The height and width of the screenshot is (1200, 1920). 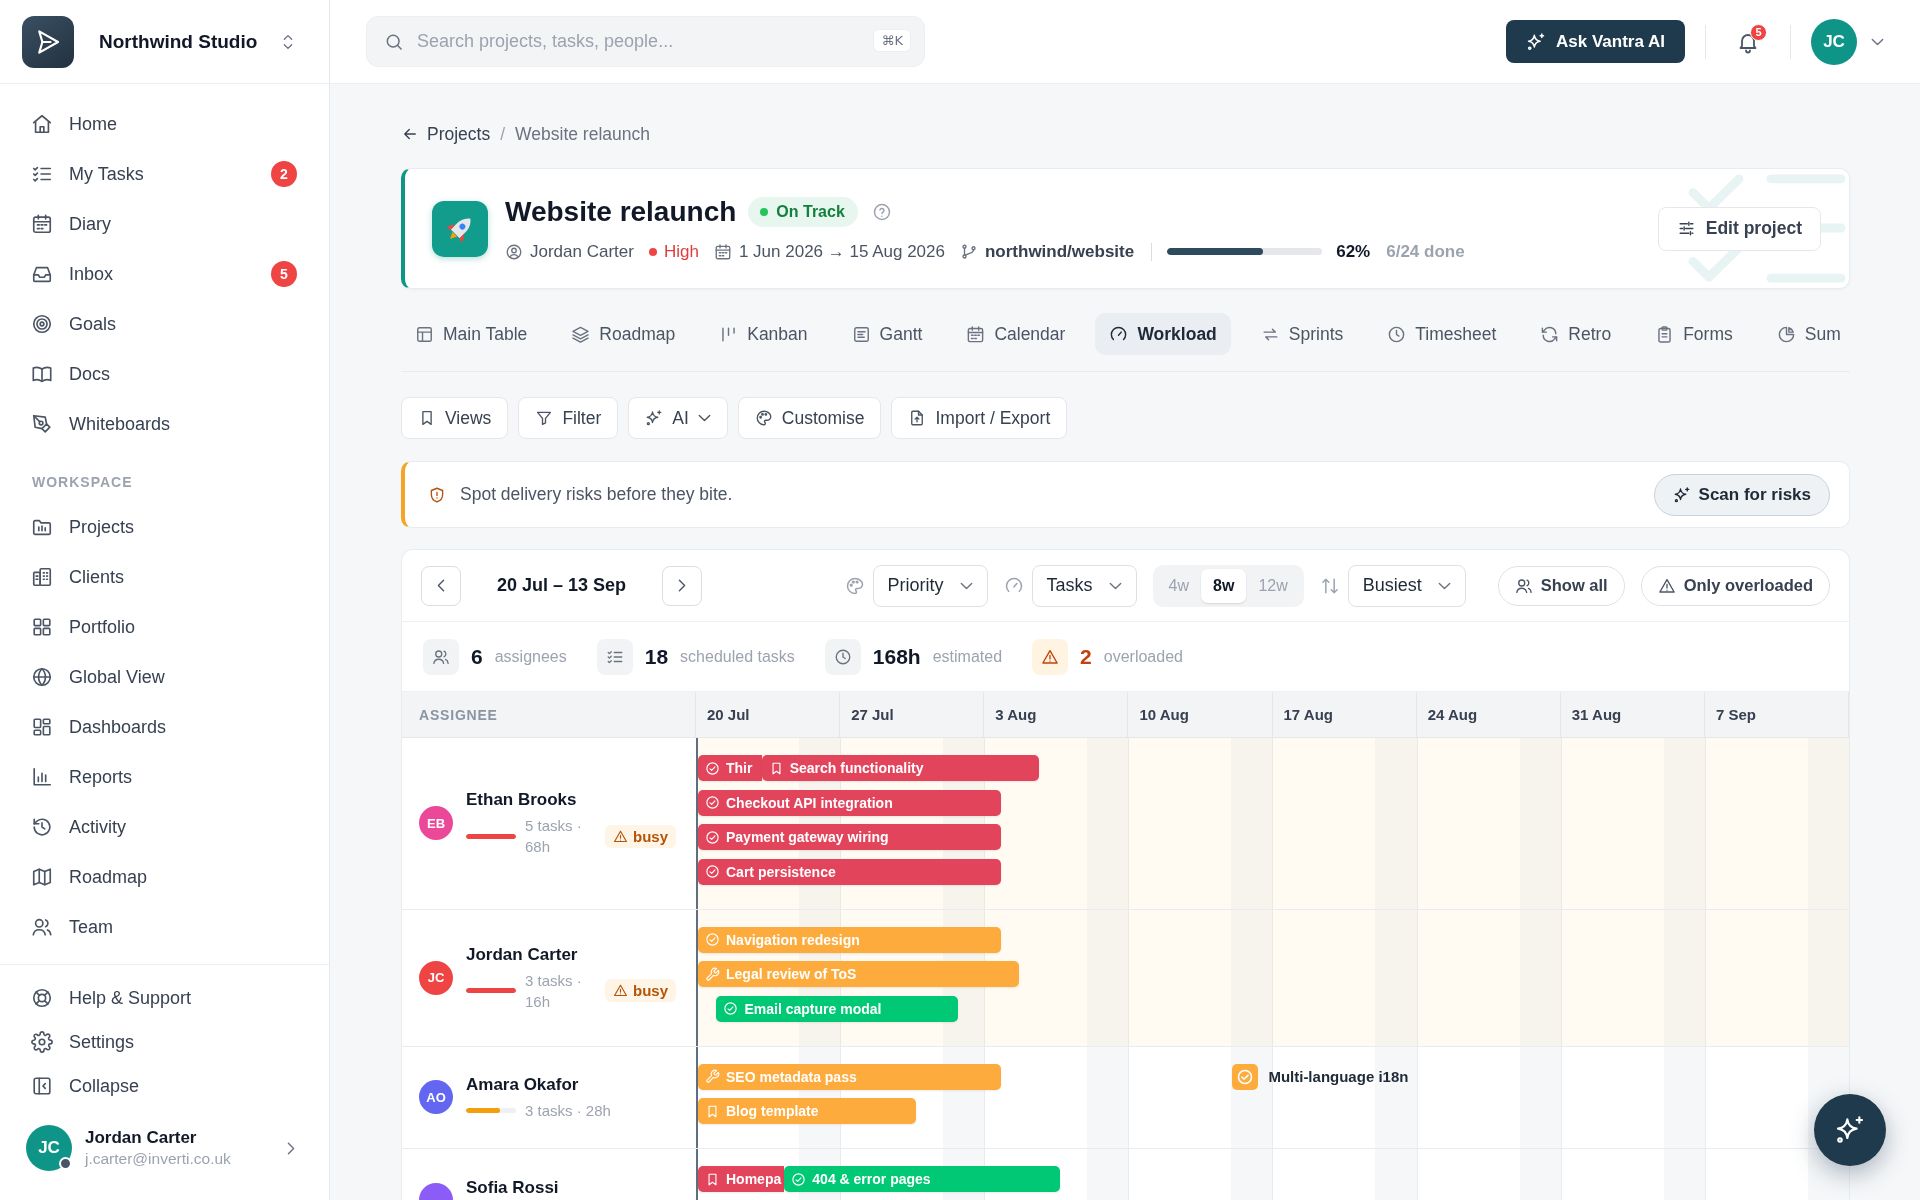 What do you see at coordinates (164, 527) in the screenshot?
I see `sidebar-item: Projects` at bounding box center [164, 527].